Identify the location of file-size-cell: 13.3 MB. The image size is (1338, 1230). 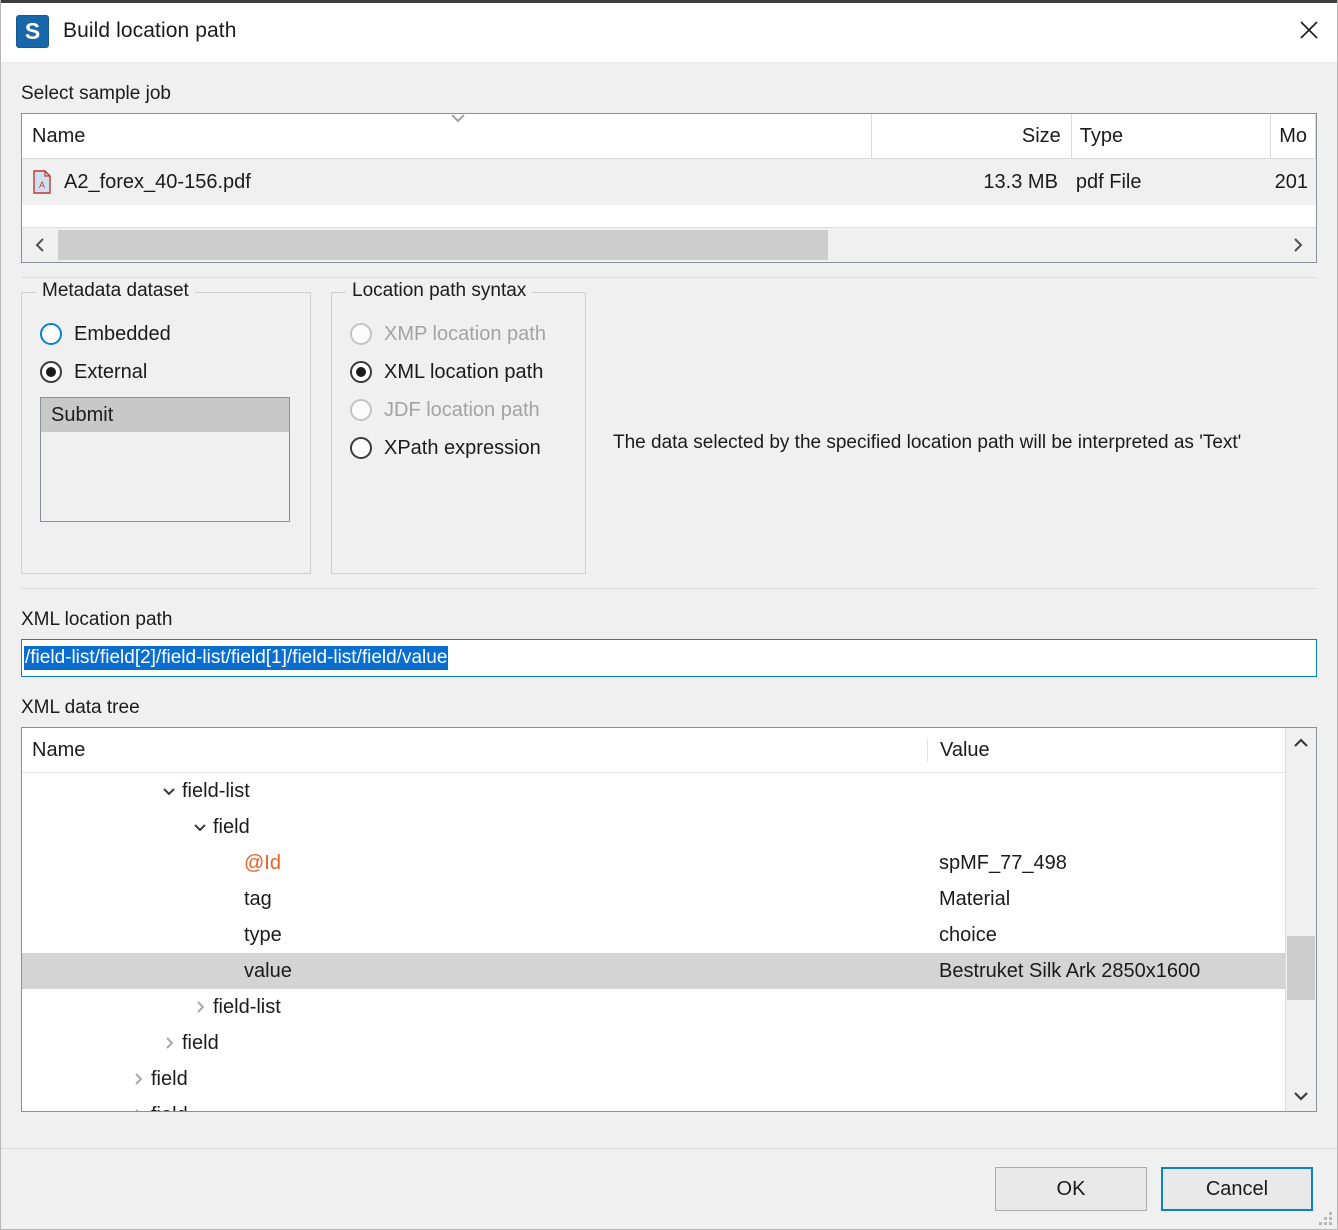
(1020, 181).